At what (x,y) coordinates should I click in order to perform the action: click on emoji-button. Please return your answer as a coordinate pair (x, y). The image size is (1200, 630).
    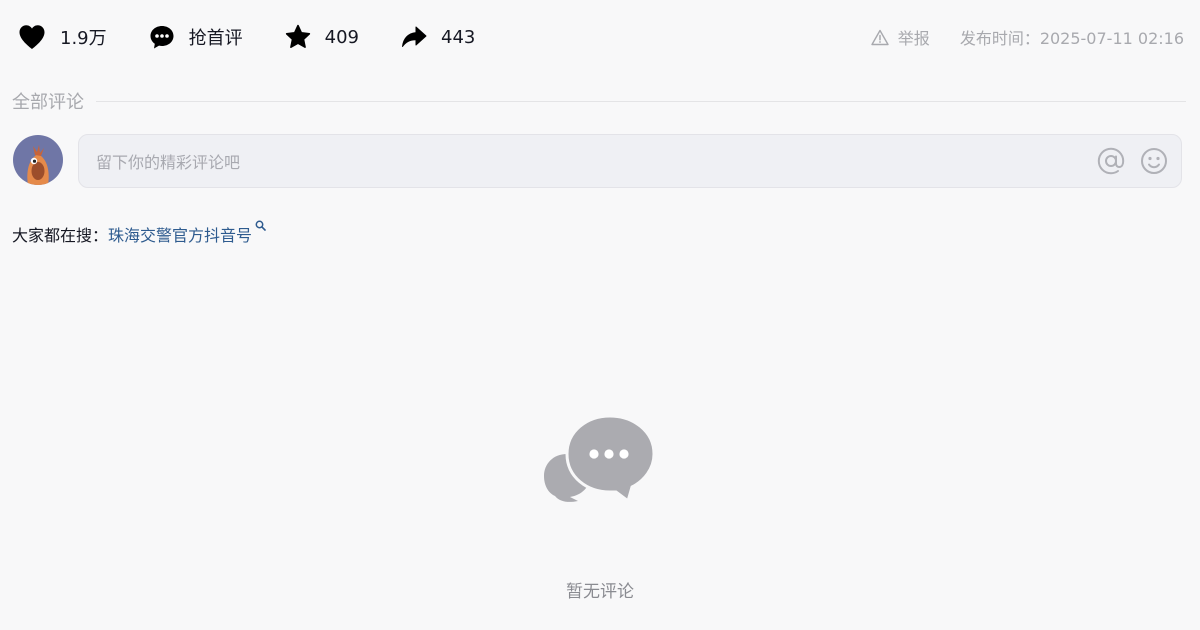
    Looking at the image, I should click on (1154, 161).